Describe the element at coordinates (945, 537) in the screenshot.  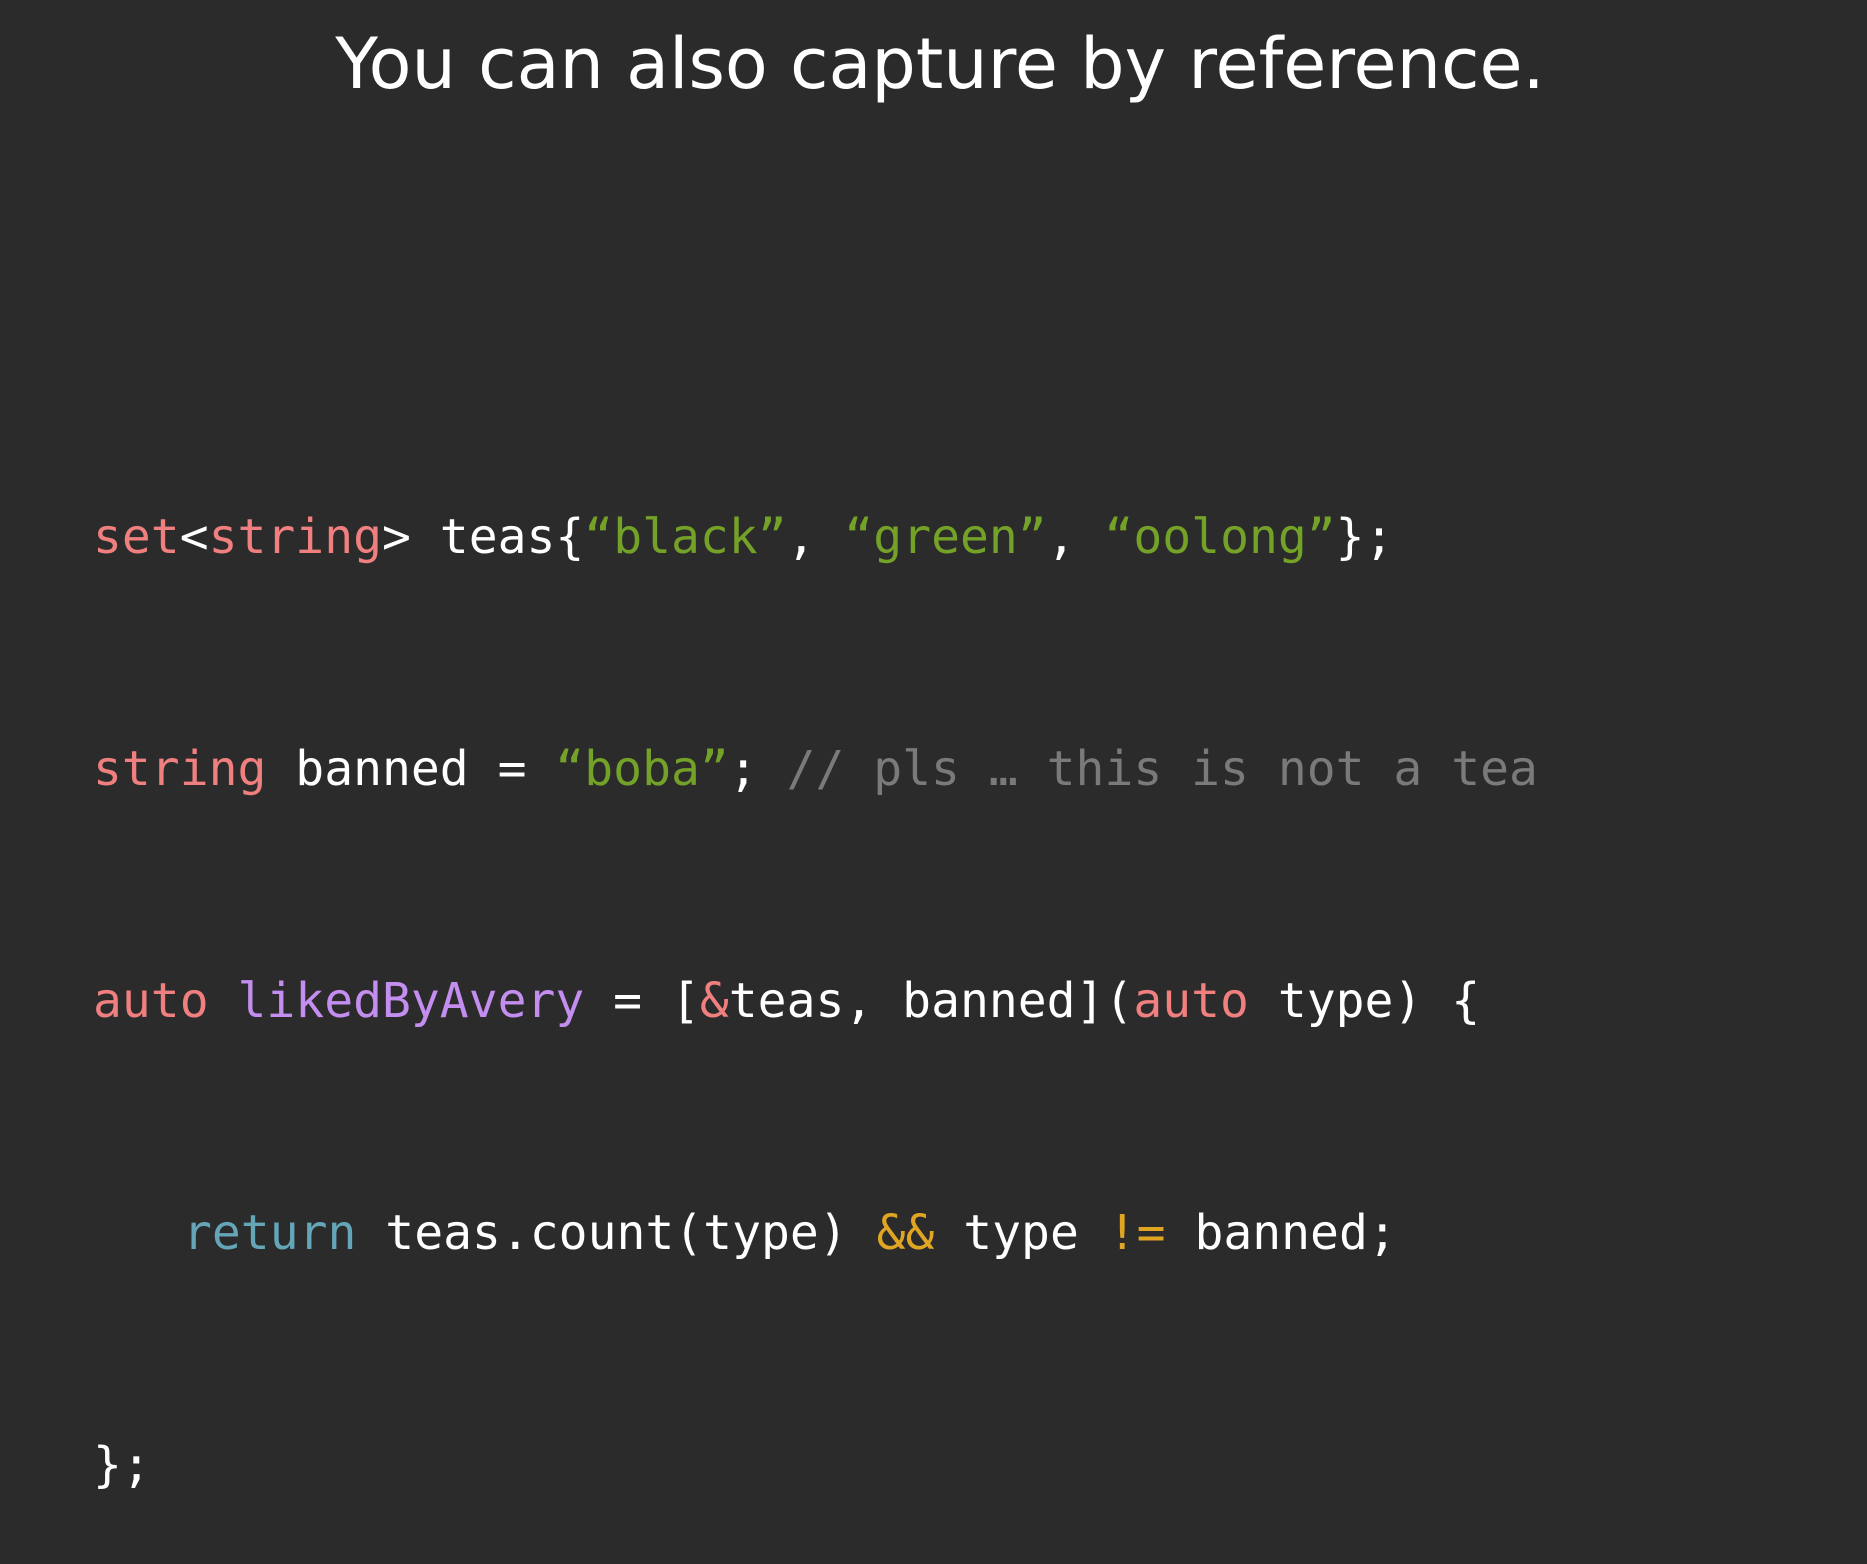
I see `code-token: “green”` at that location.